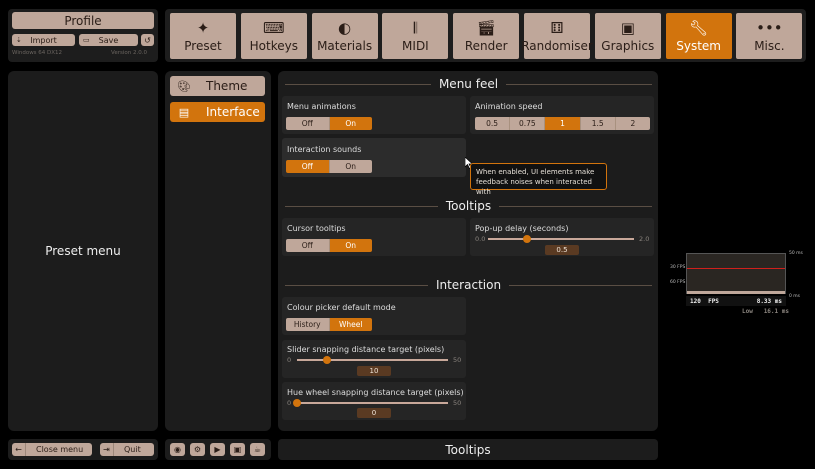 The image size is (815, 469). Describe the element at coordinates (632, 123) in the screenshot. I see `speed-option: 2` at that location.